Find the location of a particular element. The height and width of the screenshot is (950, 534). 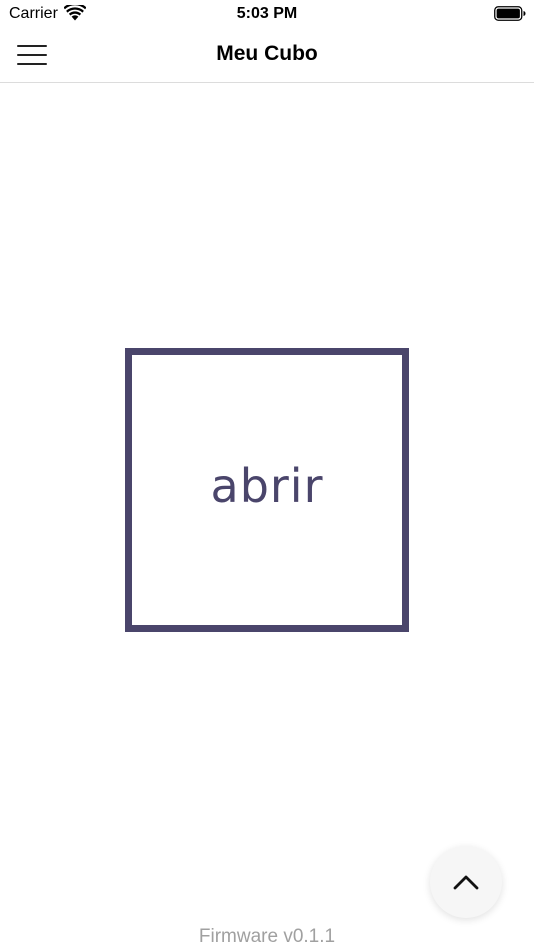

chevron-up-icon is located at coordinates (466, 882).